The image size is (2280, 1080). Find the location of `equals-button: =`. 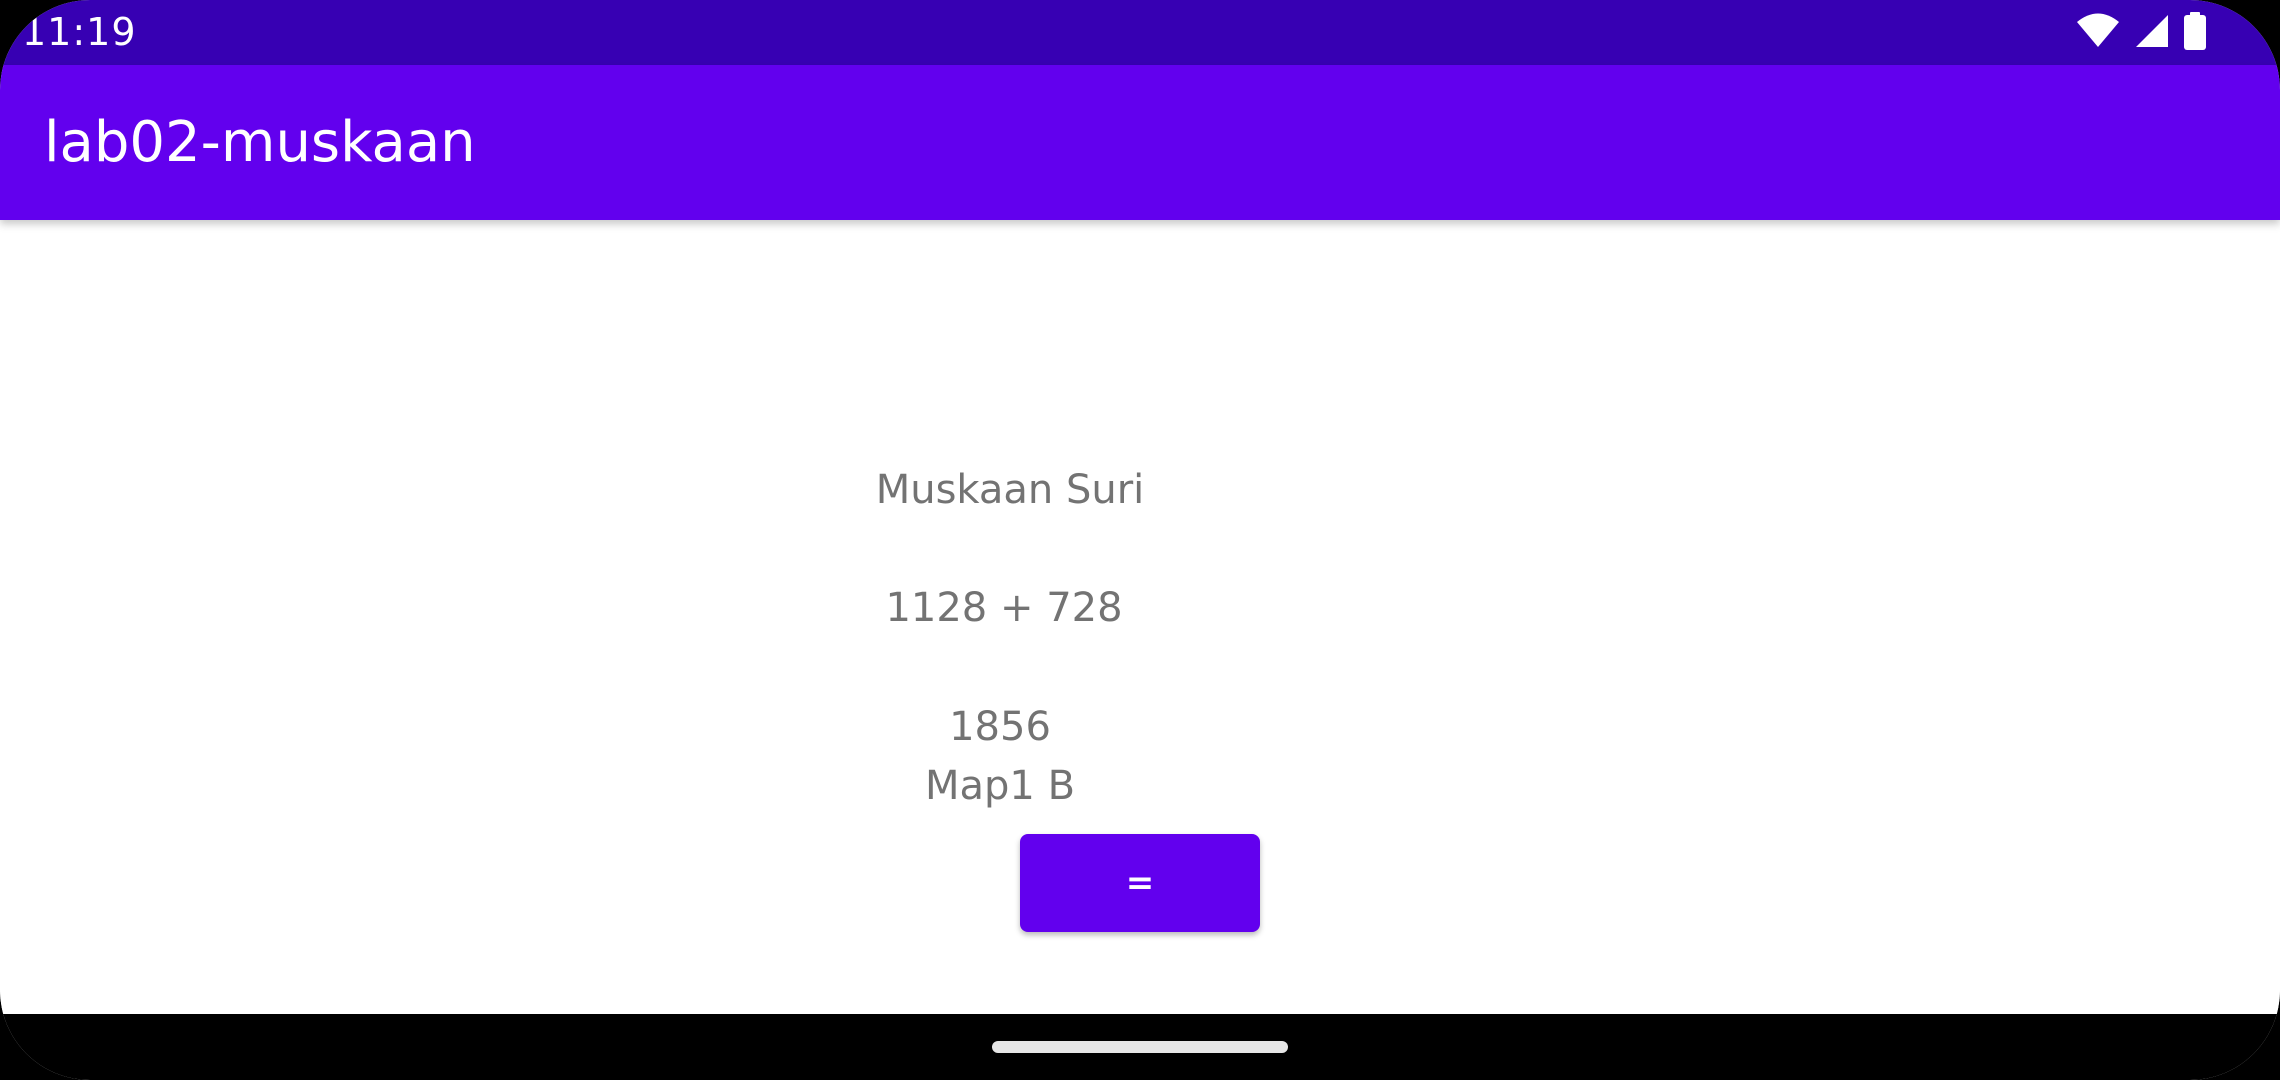

equals-button: = is located at coordinates (1140, 883).